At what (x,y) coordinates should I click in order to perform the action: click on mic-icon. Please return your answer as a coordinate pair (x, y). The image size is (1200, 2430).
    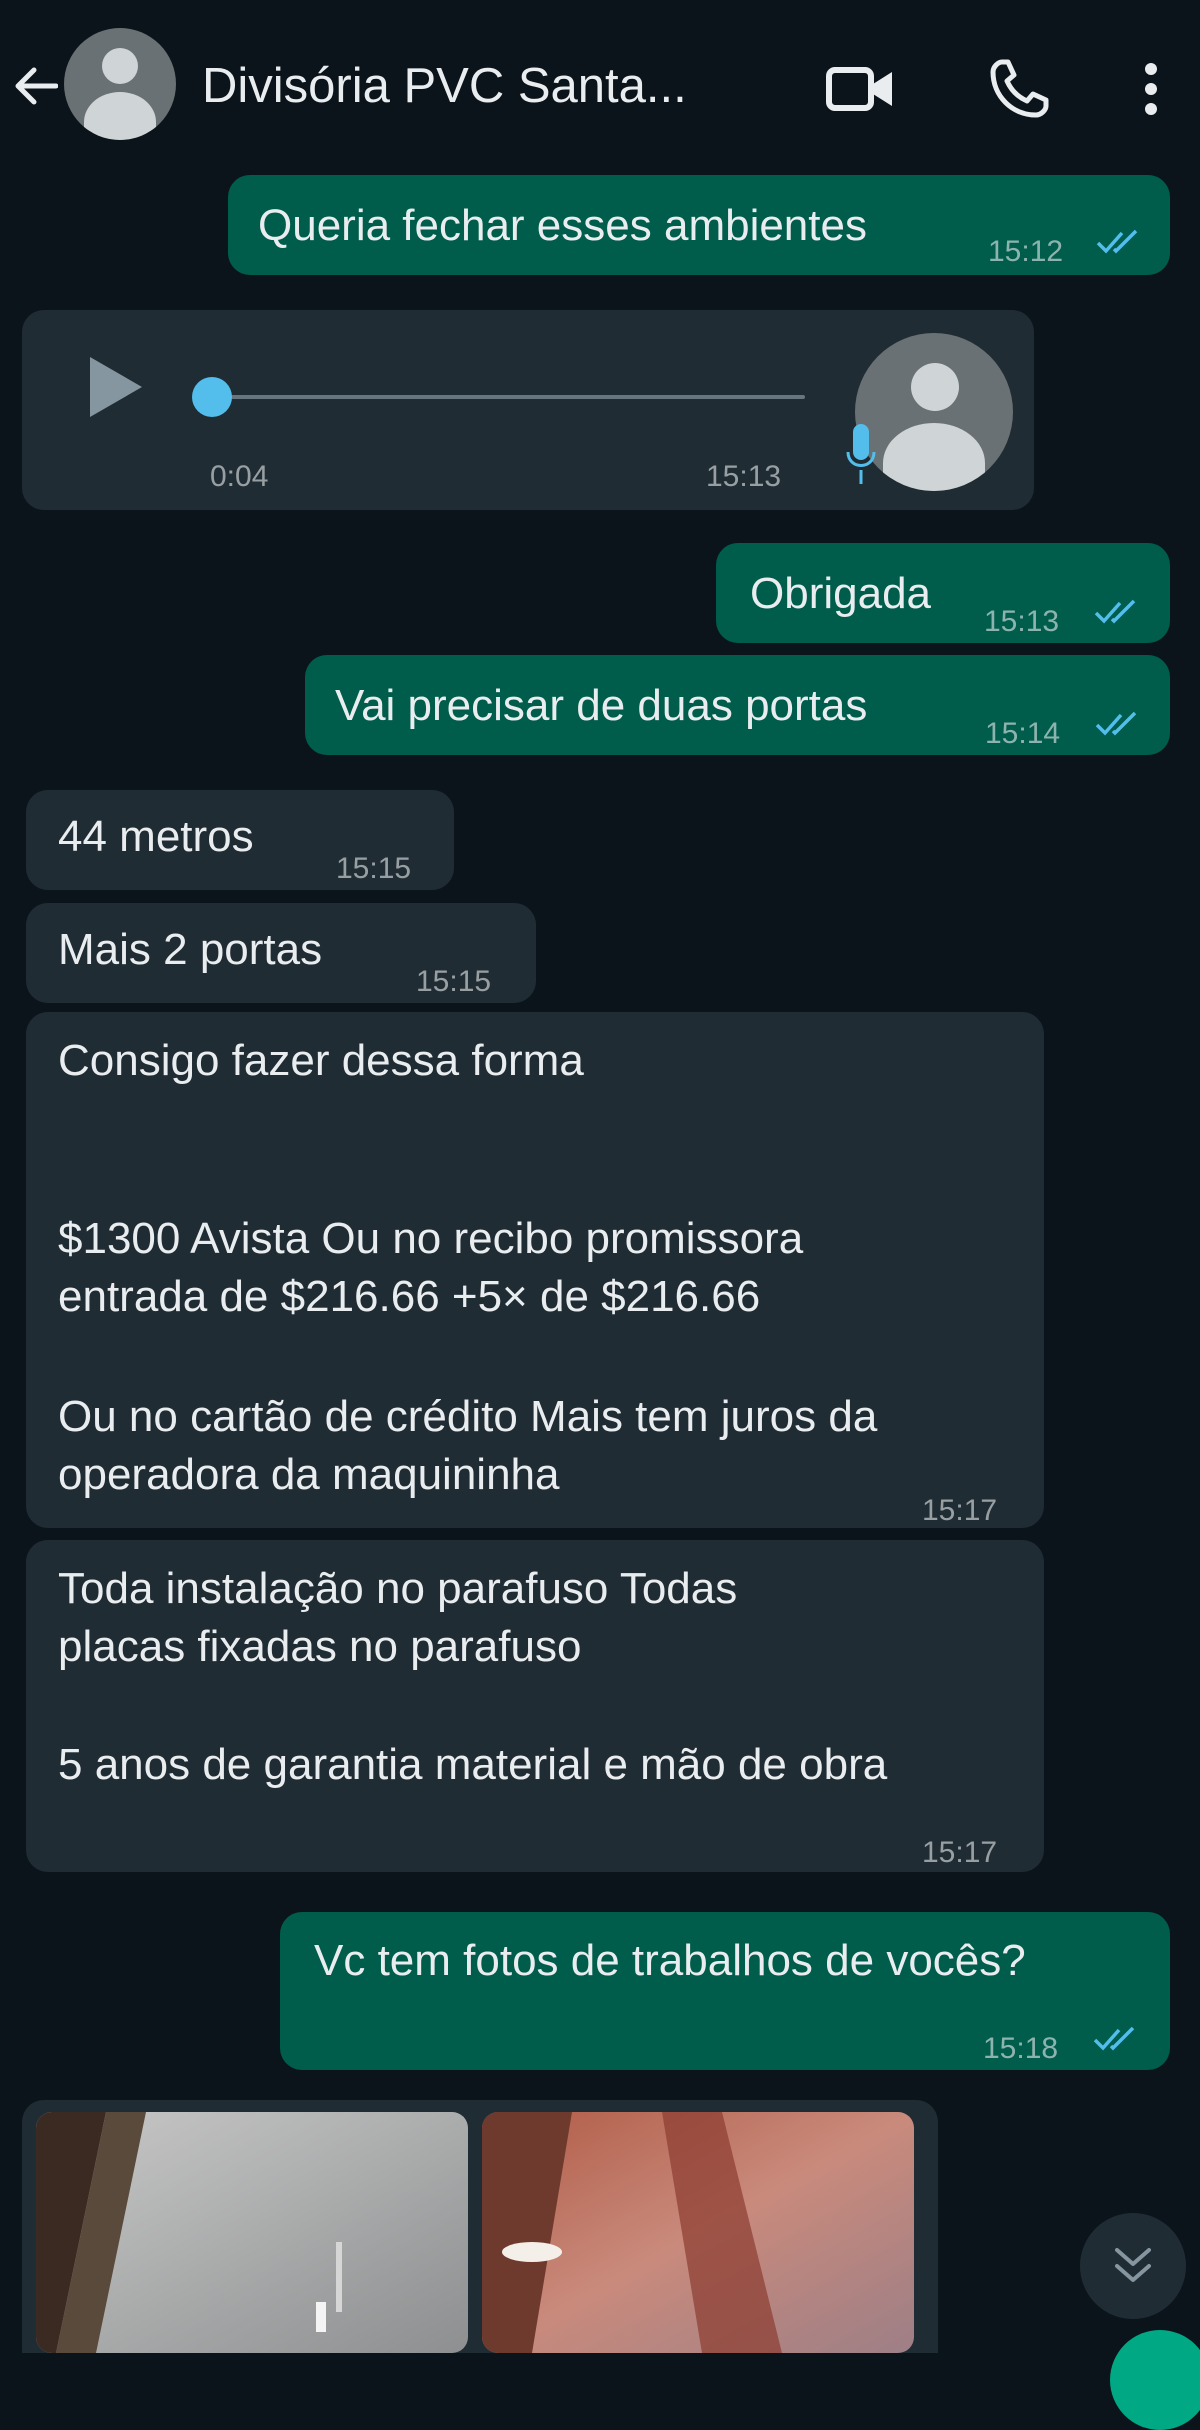
    Looking at the image, I should click on (861, 454).